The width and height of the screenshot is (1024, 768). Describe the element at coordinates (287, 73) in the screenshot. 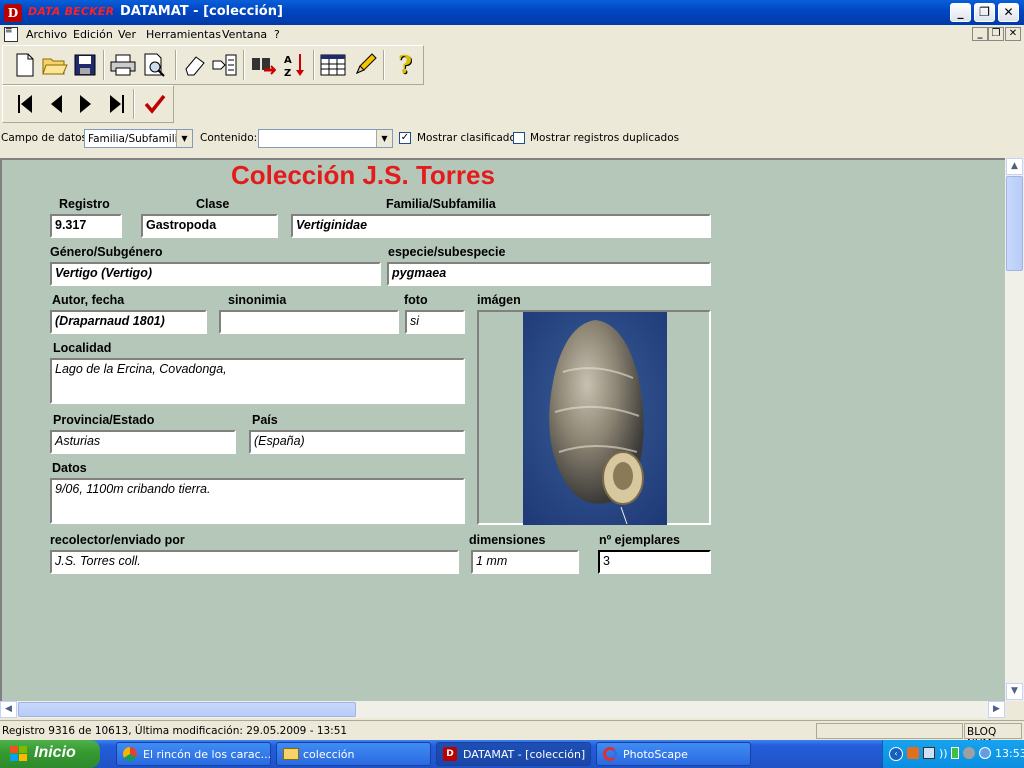

I see `svg-text: Z` at that location.